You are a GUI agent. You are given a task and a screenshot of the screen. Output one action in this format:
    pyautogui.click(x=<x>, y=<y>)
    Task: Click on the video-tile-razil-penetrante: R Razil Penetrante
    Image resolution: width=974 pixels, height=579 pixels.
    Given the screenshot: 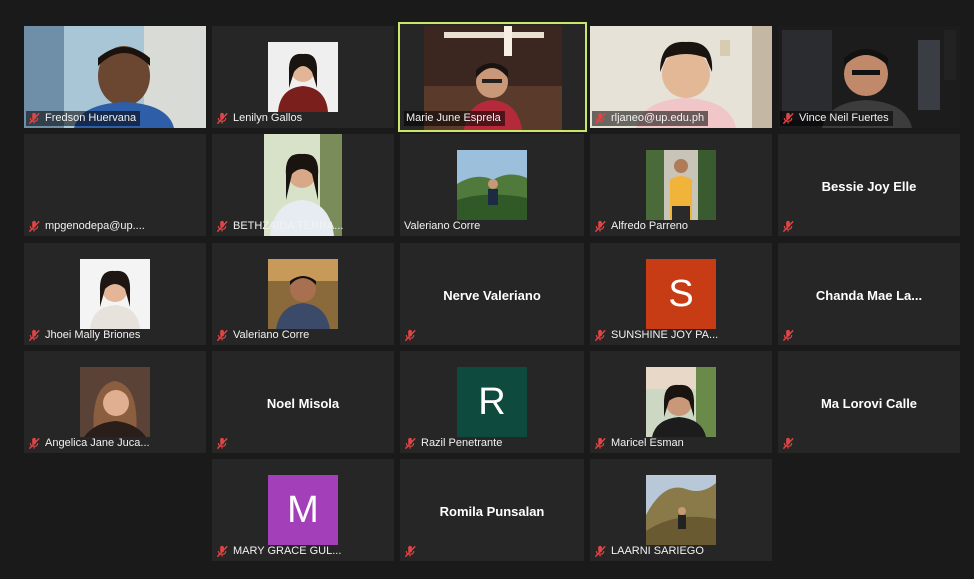 What is the action you would take?
    pyautogui.click(x=492, y=402)
    